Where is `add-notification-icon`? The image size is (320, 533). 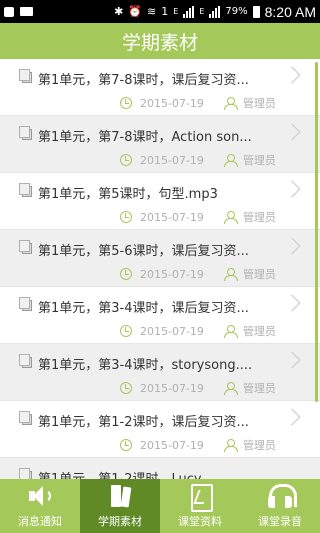 add-notification-icon is located at coordinates (9, 11).